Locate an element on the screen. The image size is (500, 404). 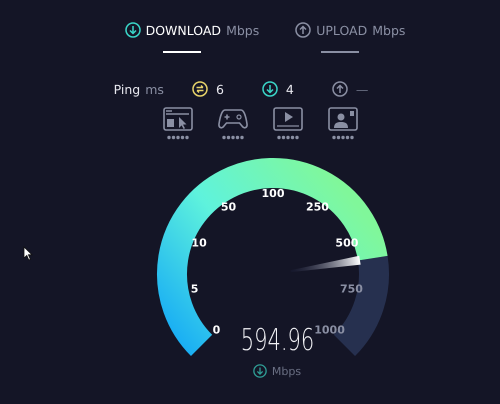
gauge-tick-label: 10 is located at coordinates (199, 243).